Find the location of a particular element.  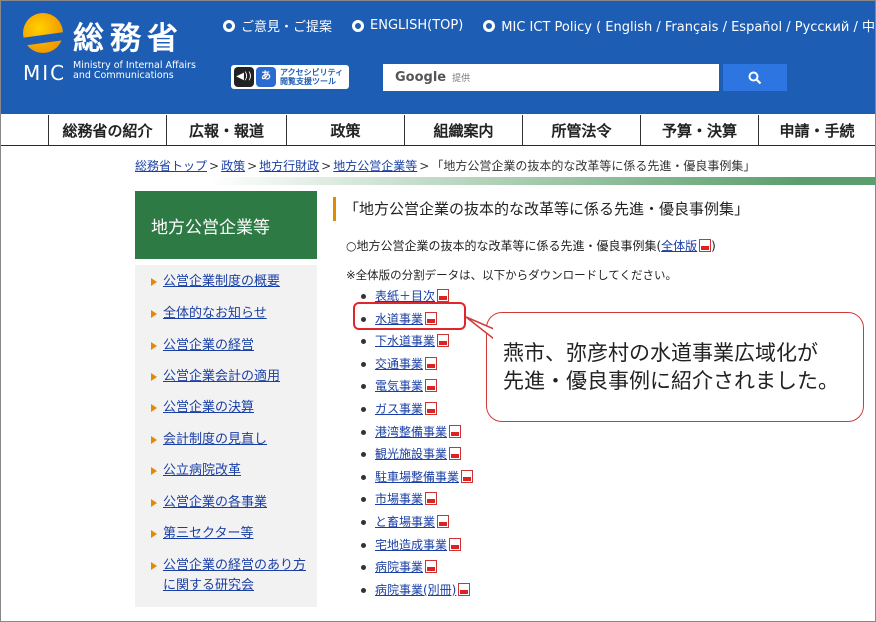

list-item: ガス事業 is located at coordinates (417, 409).